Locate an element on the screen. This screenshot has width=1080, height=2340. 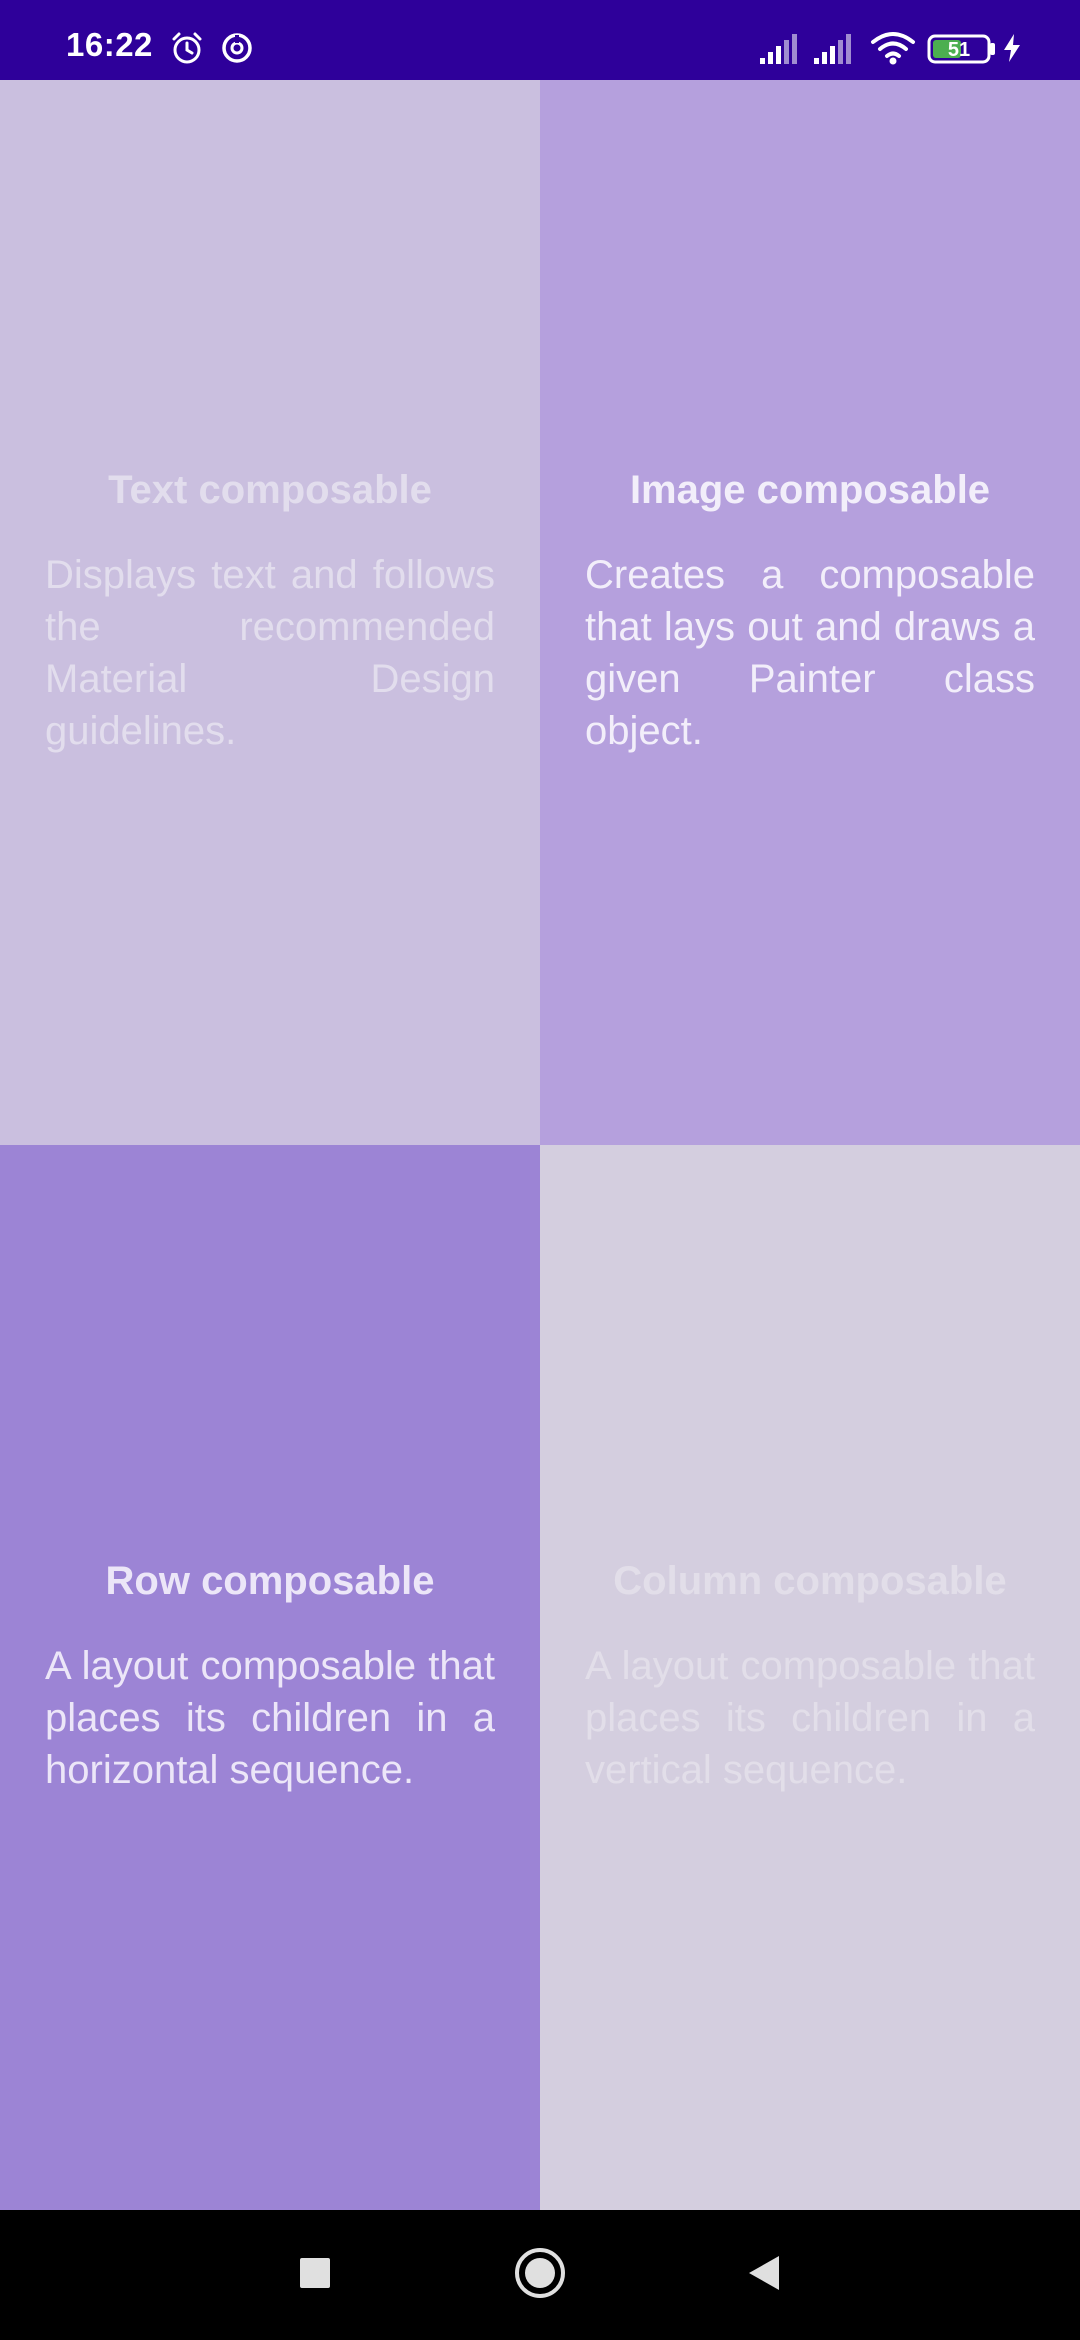
battery-level: 51 is located at coordinates (959, 50).